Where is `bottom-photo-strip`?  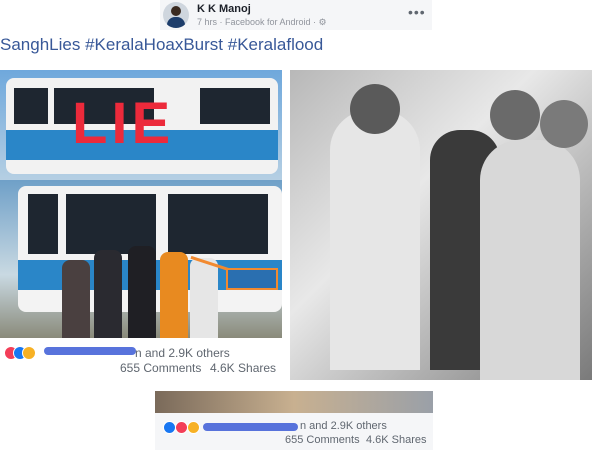
bottom-photo-strip is located at coordinates (294, 402).